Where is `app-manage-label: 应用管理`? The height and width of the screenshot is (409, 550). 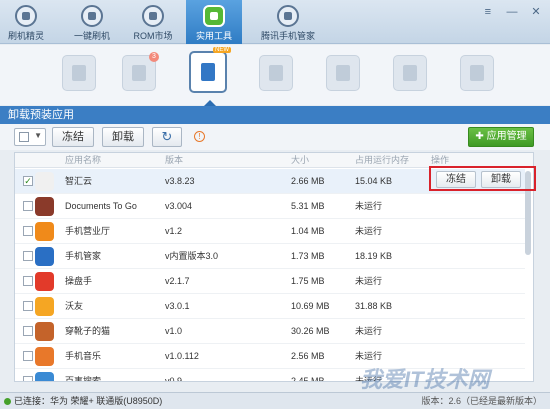 app-manage-label: 应用管理 is located at coordinates (506, 136).